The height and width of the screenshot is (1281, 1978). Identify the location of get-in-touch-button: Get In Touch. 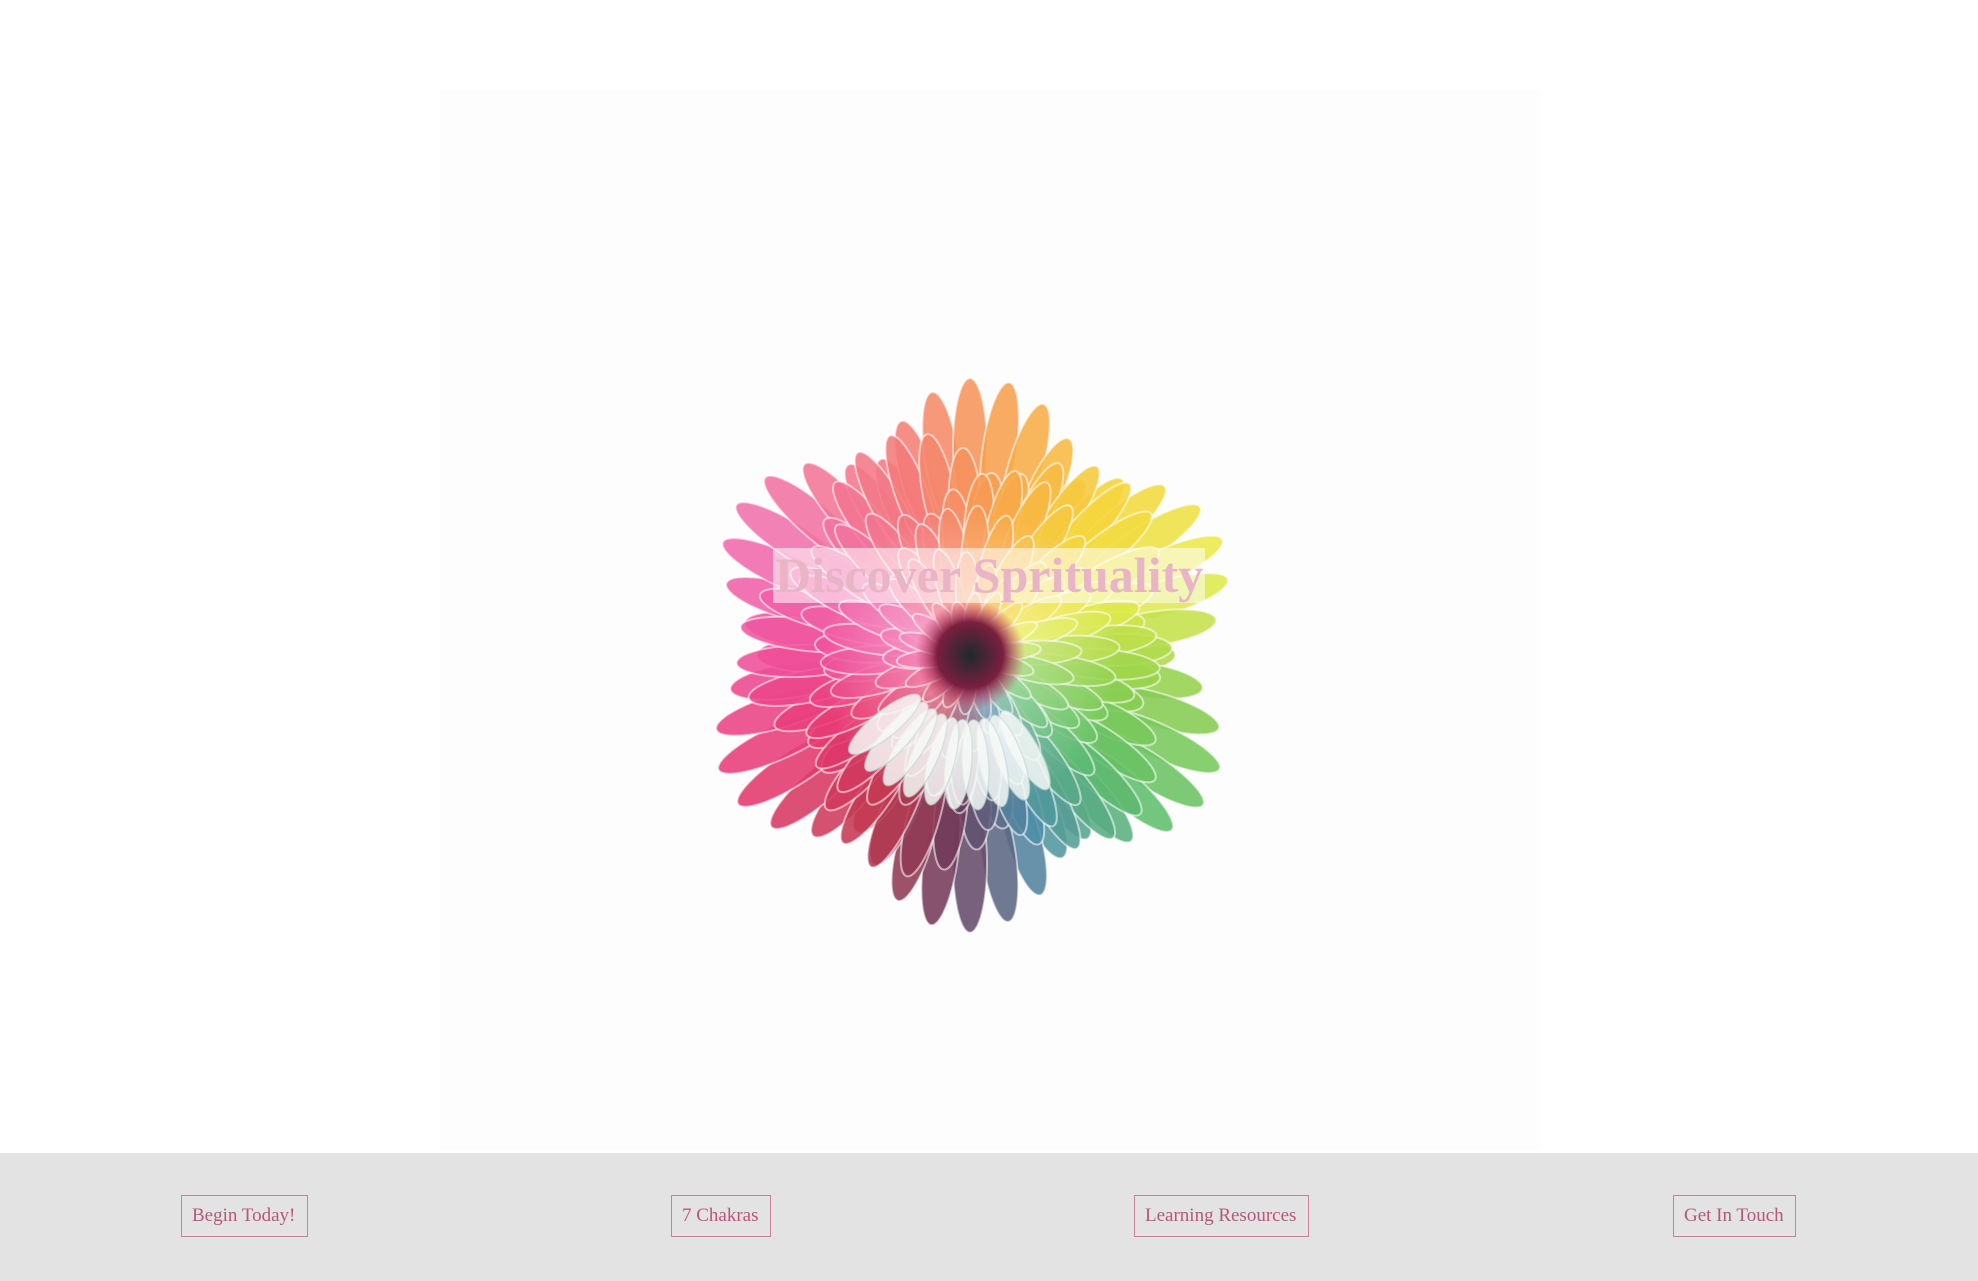
(1734, 1216).